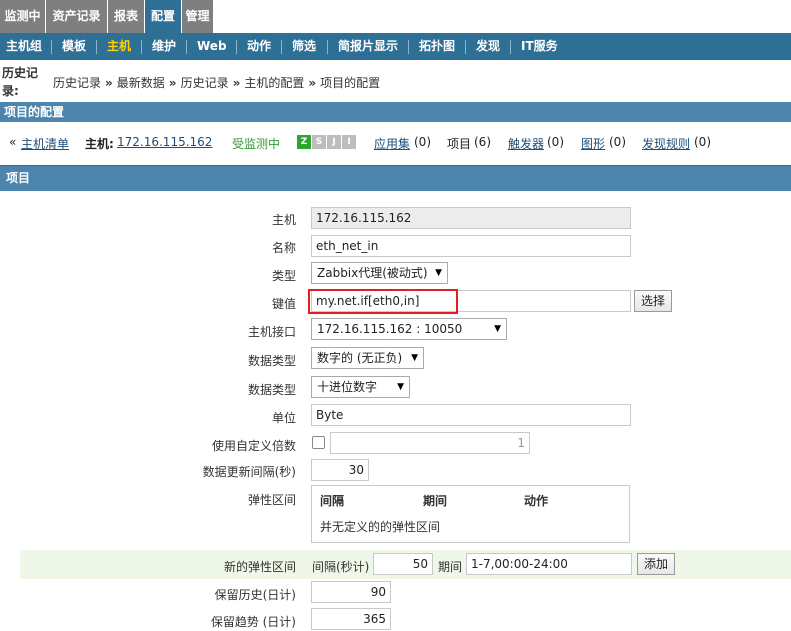  What do you see at coordinates (22, 16) in the screenshot?
I see `tab-monitoring: 监测中` at bounding box center [22, 16].